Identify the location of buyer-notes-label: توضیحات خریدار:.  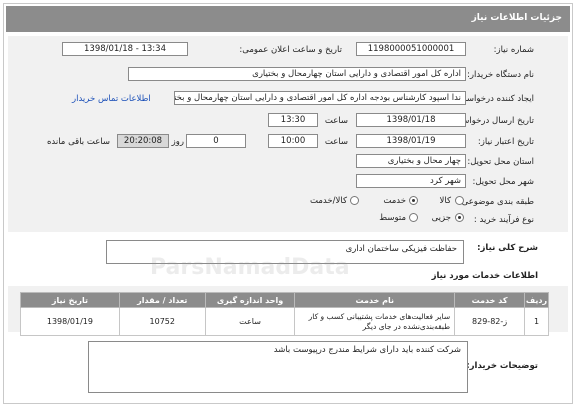
(502, 366).